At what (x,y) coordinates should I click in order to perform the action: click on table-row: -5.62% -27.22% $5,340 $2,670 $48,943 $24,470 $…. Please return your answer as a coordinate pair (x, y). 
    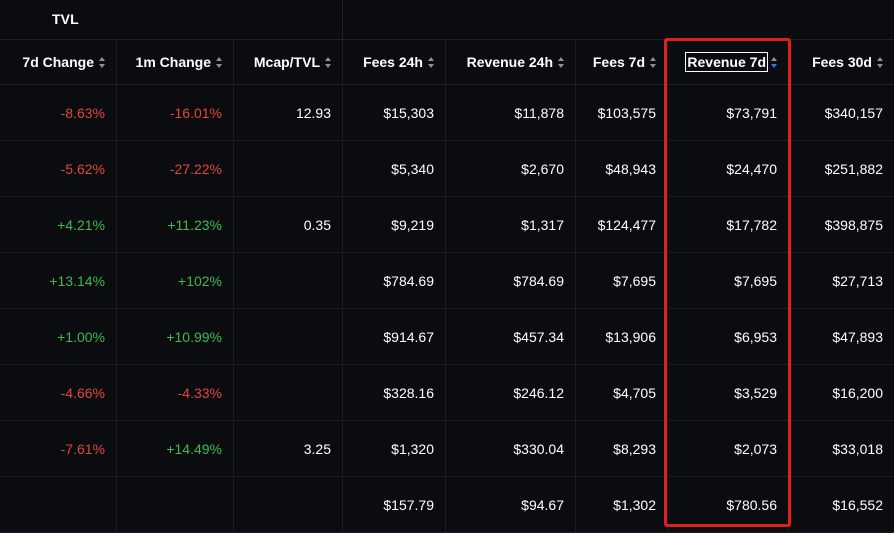
    Looking at the image, I should click on (447, 169).